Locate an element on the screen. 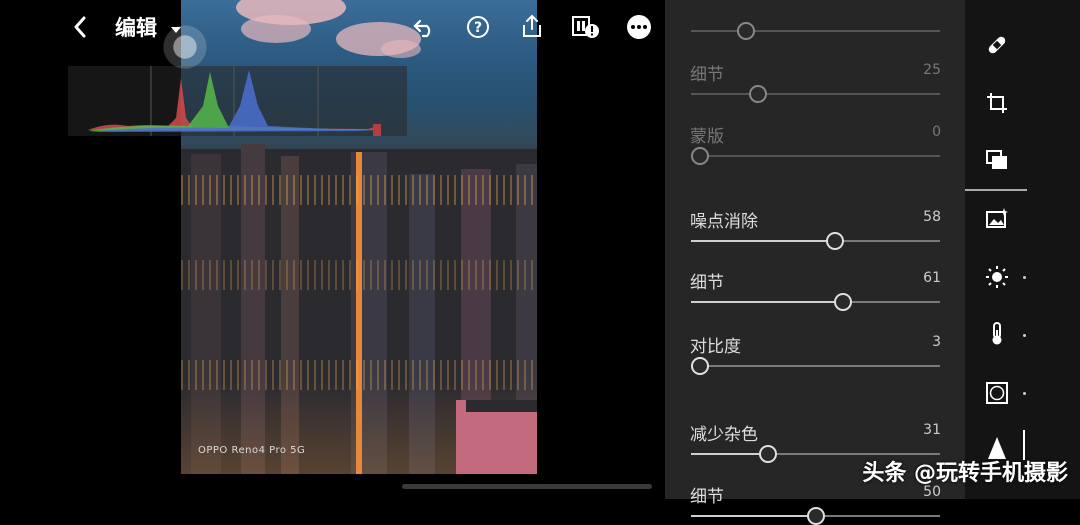 The width and height of the screenshot is (1080, 525). color-tool-indicator is located at coordinates (1024, 335).